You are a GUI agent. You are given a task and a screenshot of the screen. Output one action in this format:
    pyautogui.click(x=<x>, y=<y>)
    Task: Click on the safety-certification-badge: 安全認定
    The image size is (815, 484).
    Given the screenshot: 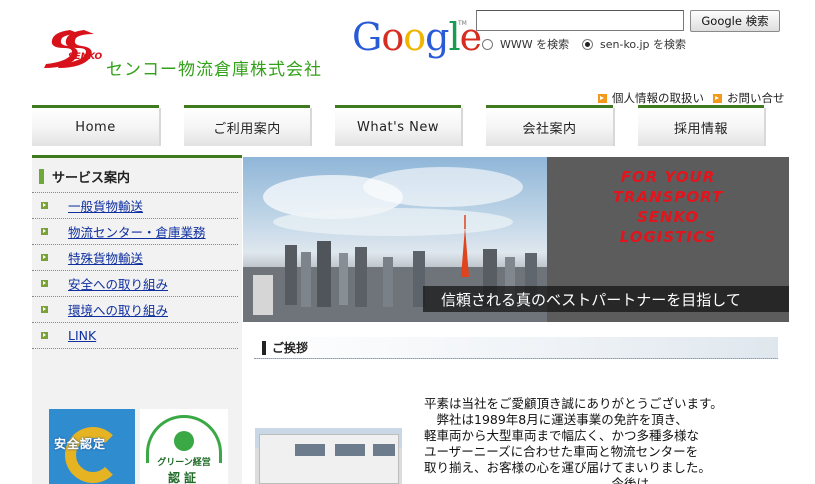 What is the action you would take?
    pyautogui.click(x=92, y=446)
    